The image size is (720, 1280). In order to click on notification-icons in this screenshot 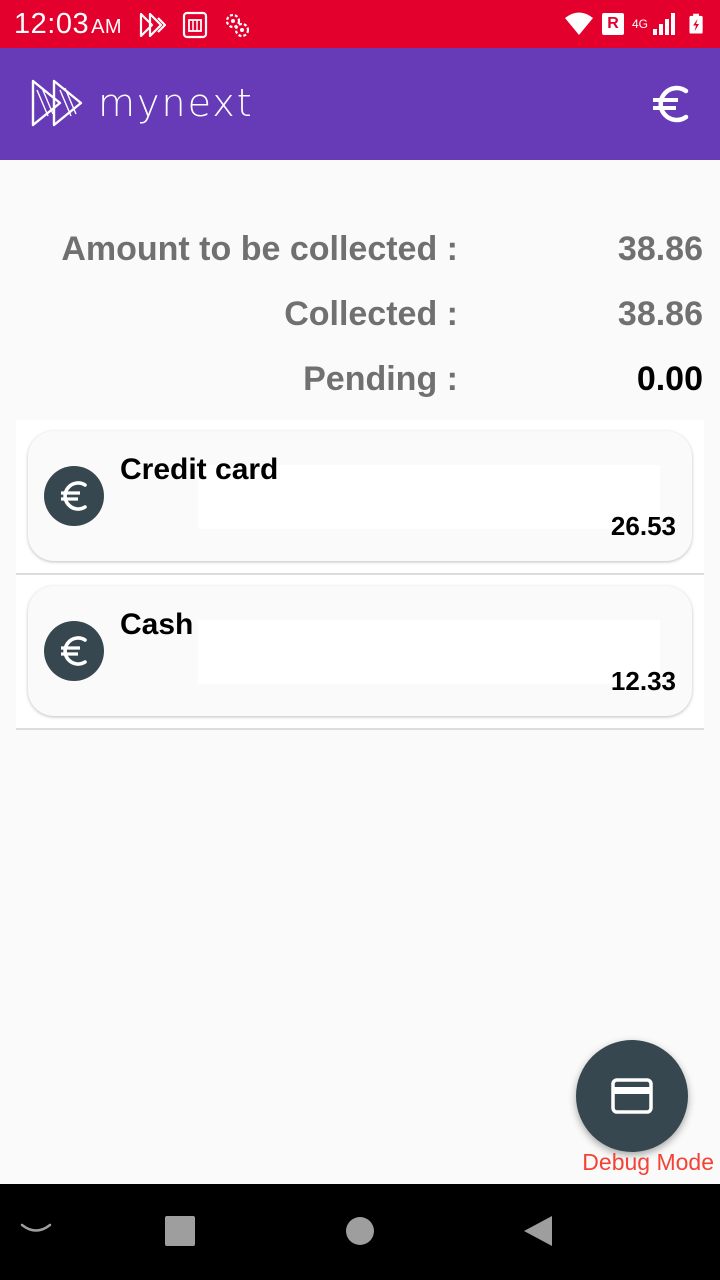, I will do `click(195, 25)`.